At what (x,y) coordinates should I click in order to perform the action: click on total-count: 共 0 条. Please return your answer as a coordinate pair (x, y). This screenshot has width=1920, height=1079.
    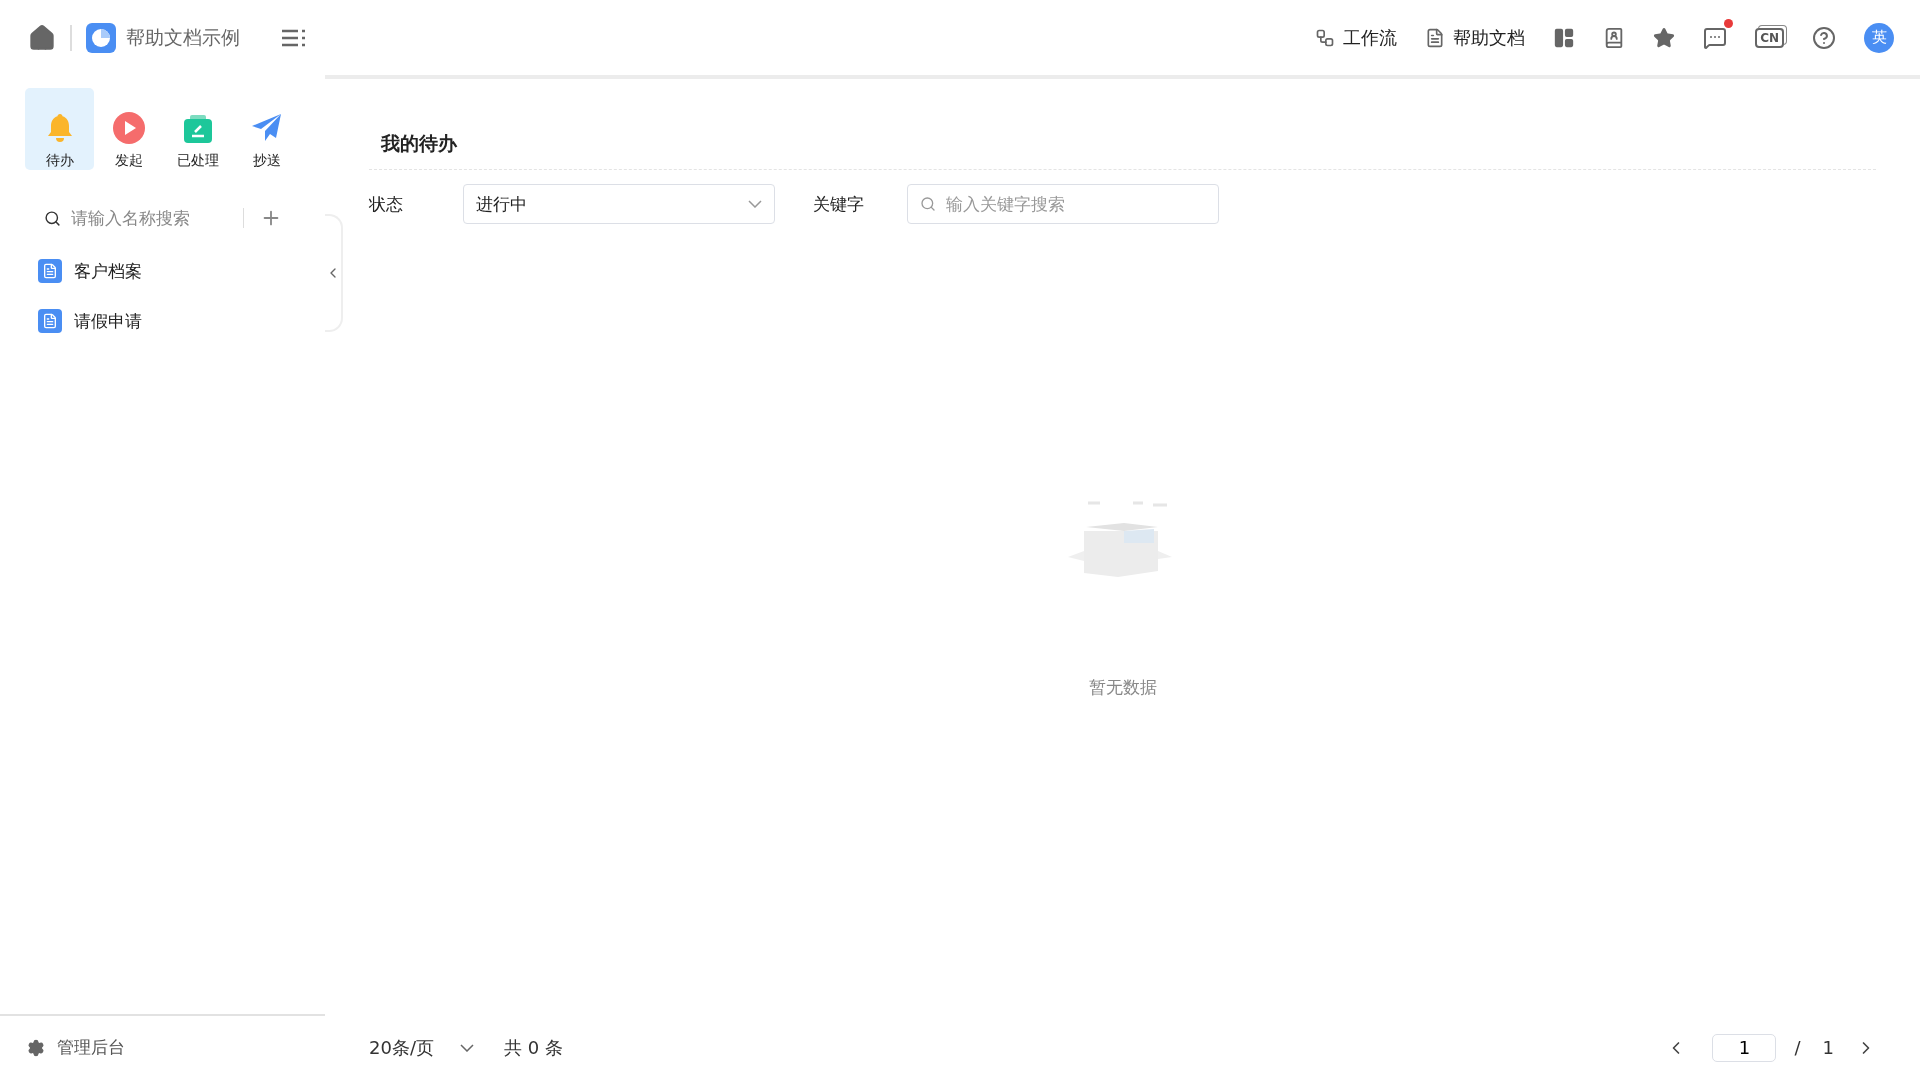
    Looking at the image, I should click on (533, 1047).